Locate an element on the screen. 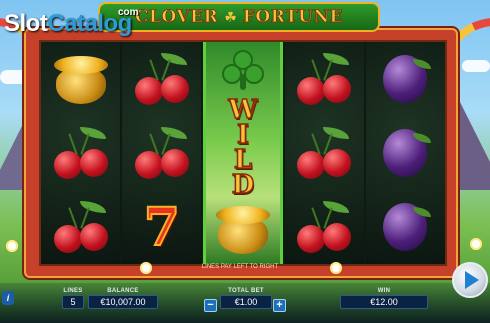 The width and height of the screenshot is (490, 323). win-label: WIN is located at coordinates (384, 291).